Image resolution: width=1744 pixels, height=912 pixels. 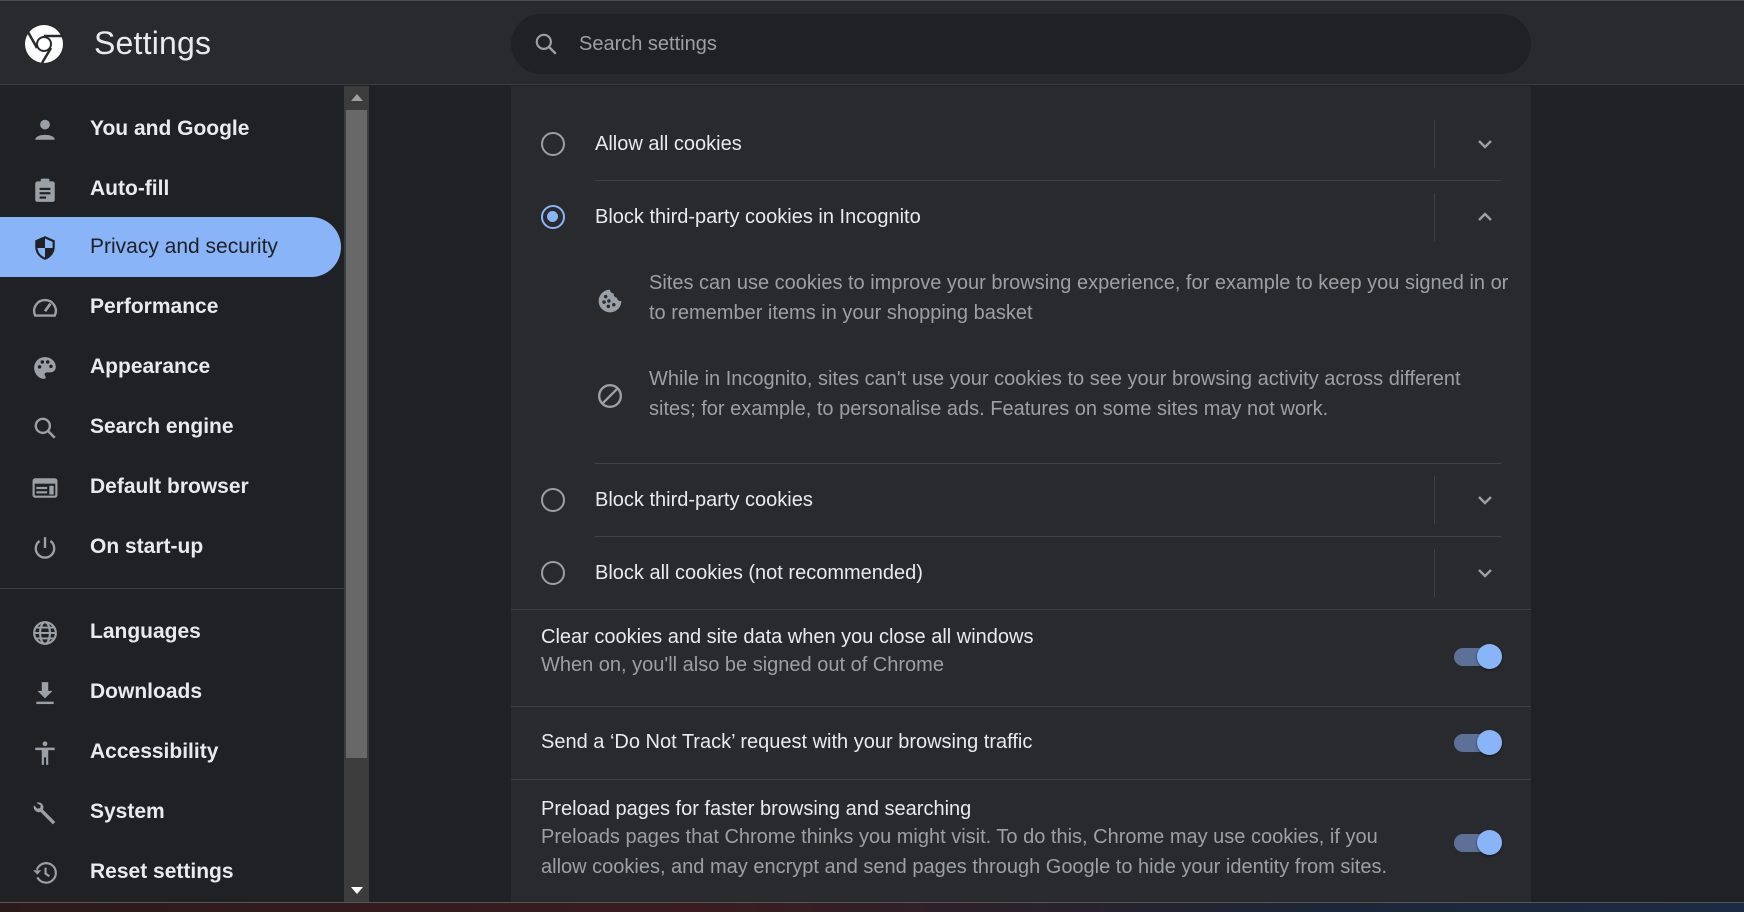 I want to click on person-icon, so click(x=45, y=129).